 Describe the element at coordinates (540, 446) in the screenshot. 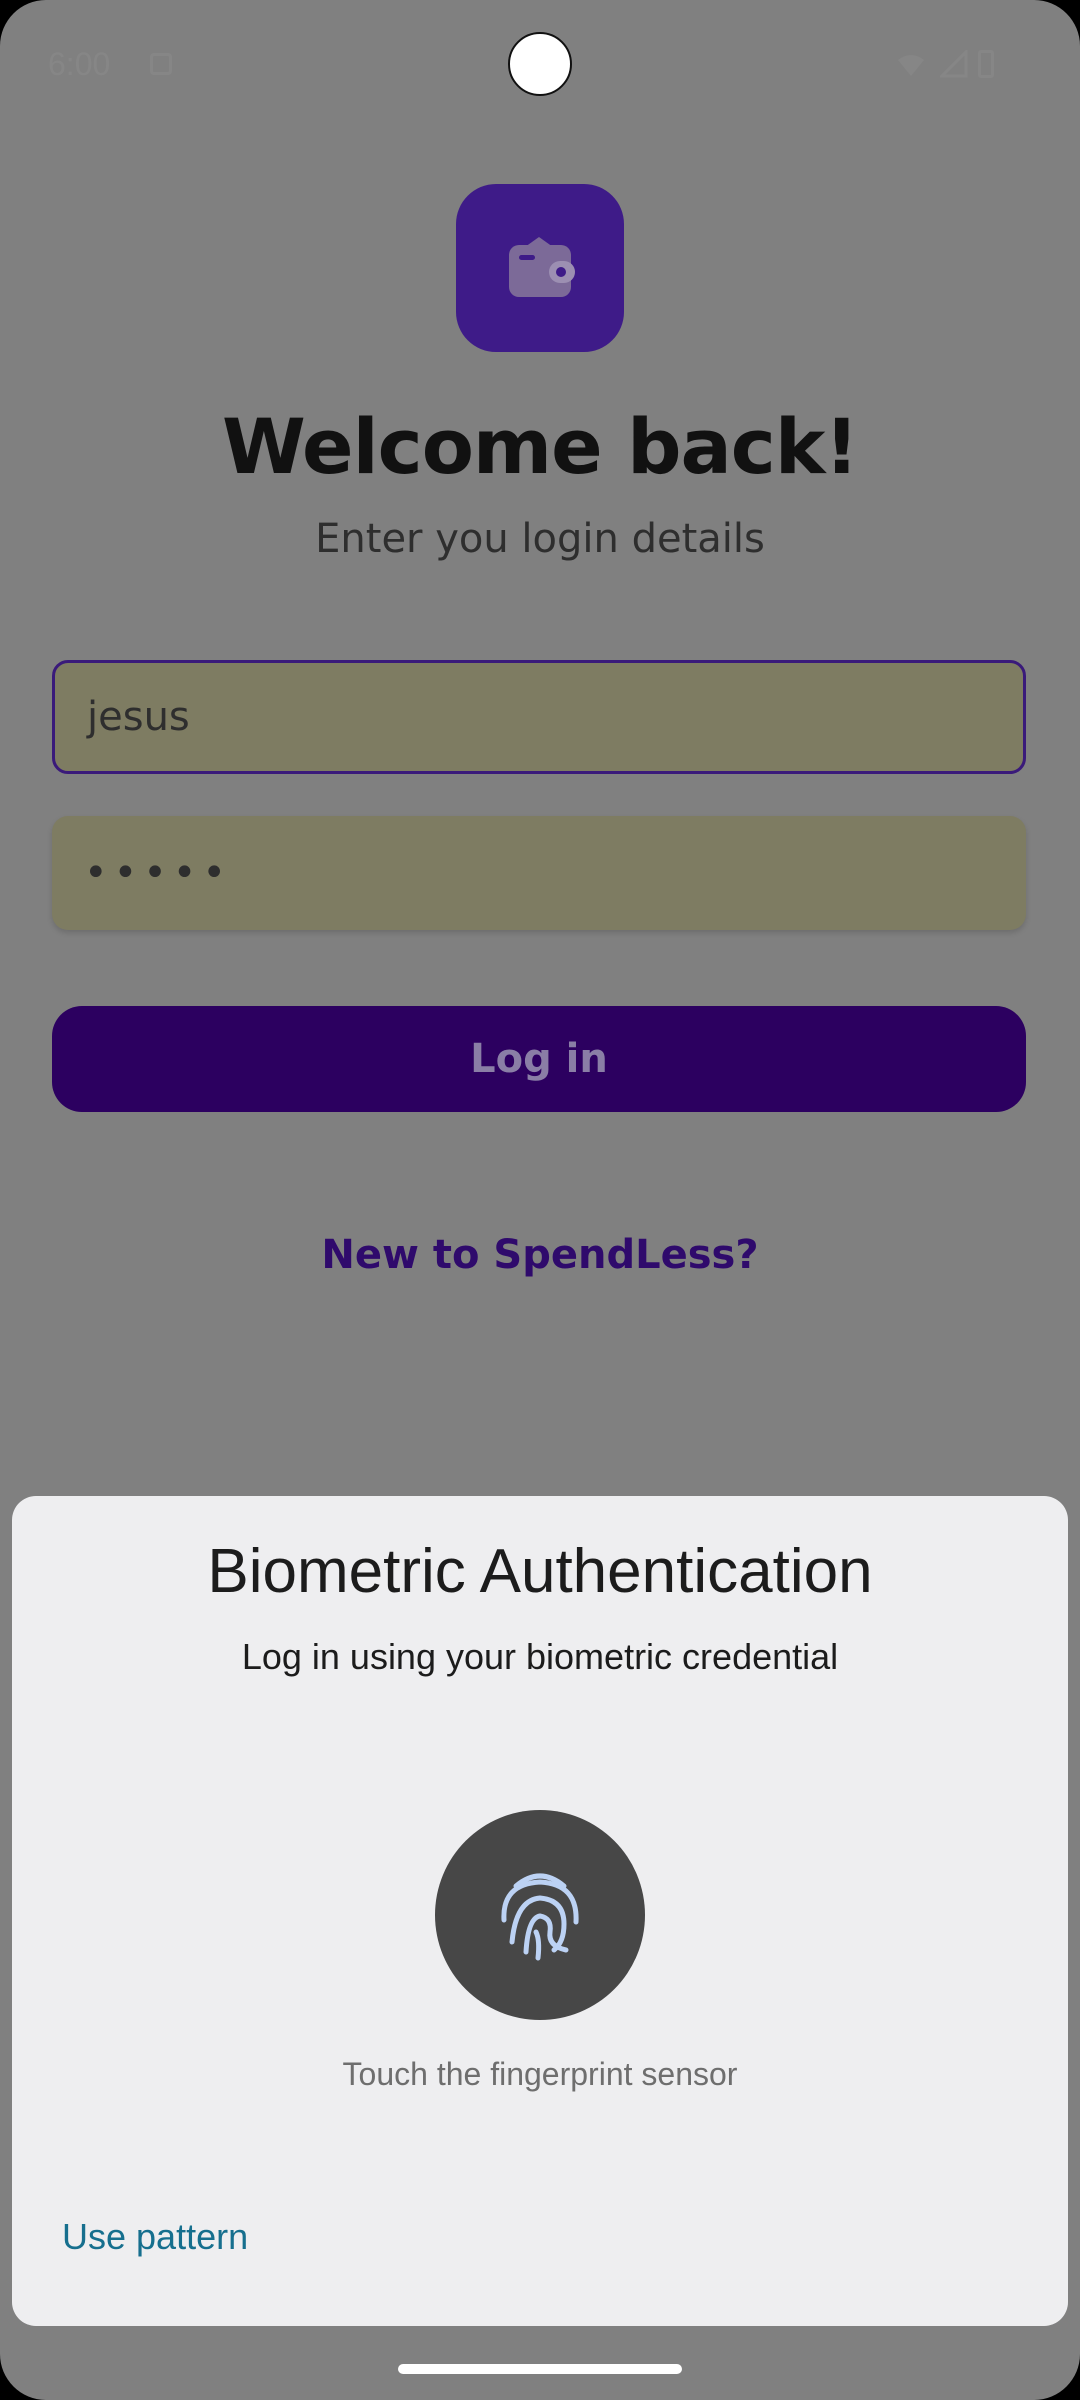

I see `page-title: Welcome back!` at that location.